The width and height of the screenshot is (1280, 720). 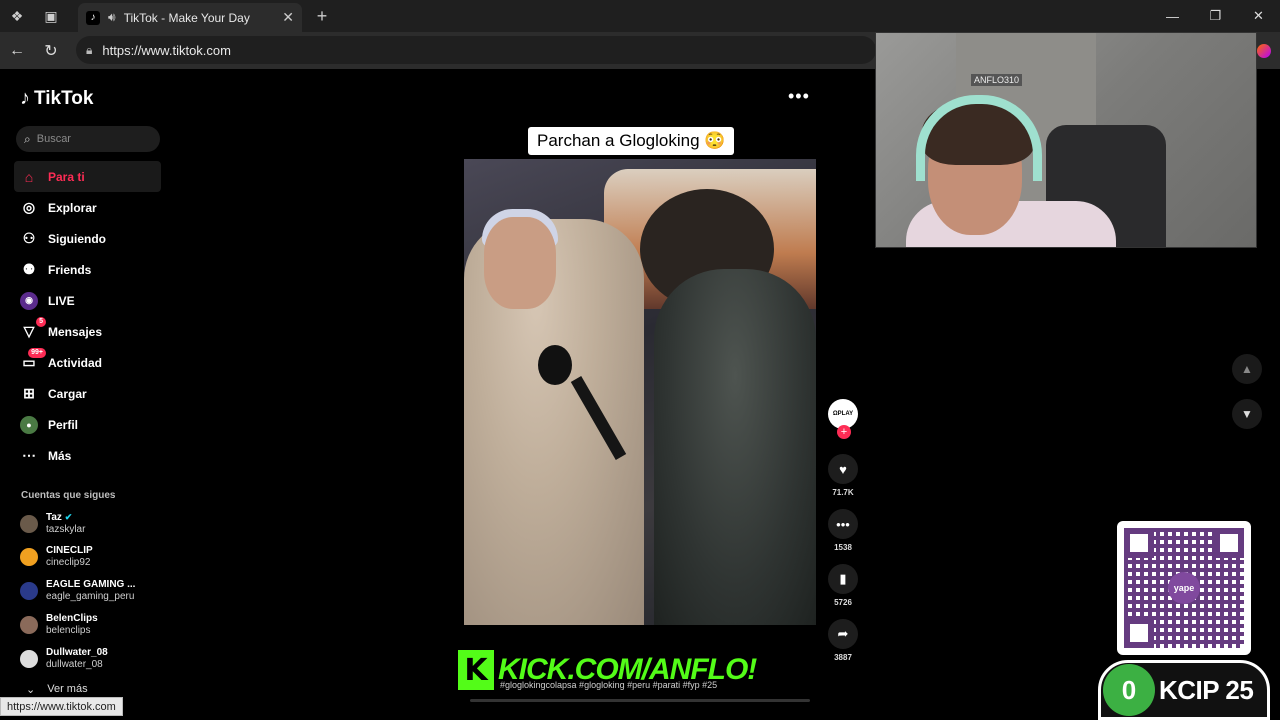 I want to click on minimize-button: —, so click(x=1172, y=16).